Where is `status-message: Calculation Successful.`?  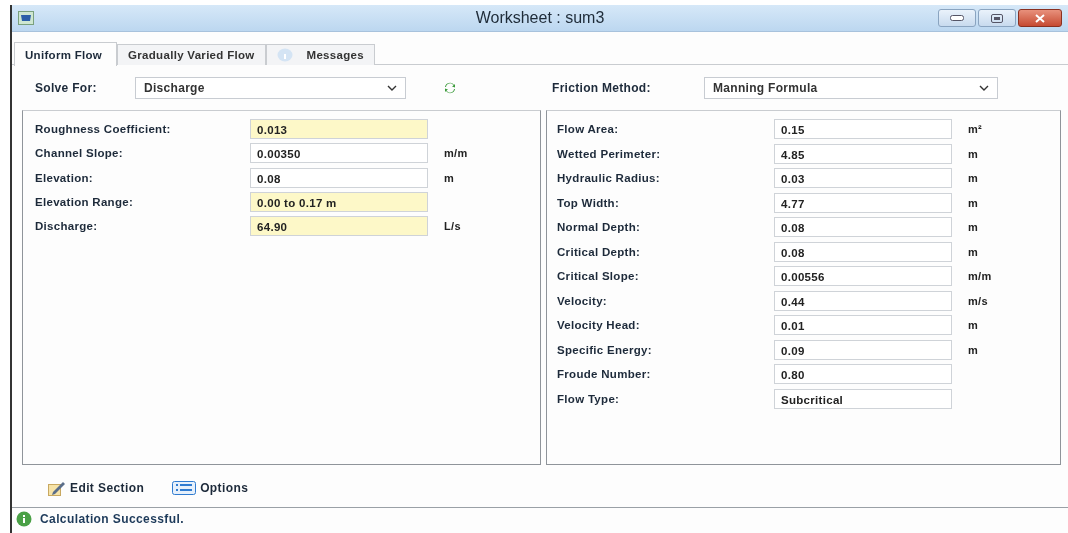 status-message: Calculation Successful. is located at coordinates (112, 519).